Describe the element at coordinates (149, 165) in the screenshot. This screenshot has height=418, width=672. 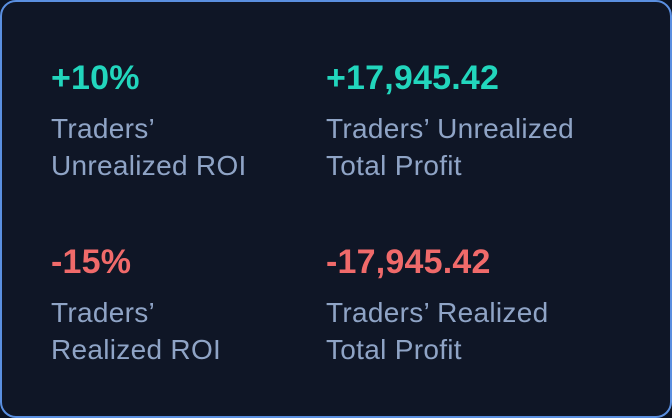
I see `unrealized-roi-label-line2: Unrealized ROI` at that location.